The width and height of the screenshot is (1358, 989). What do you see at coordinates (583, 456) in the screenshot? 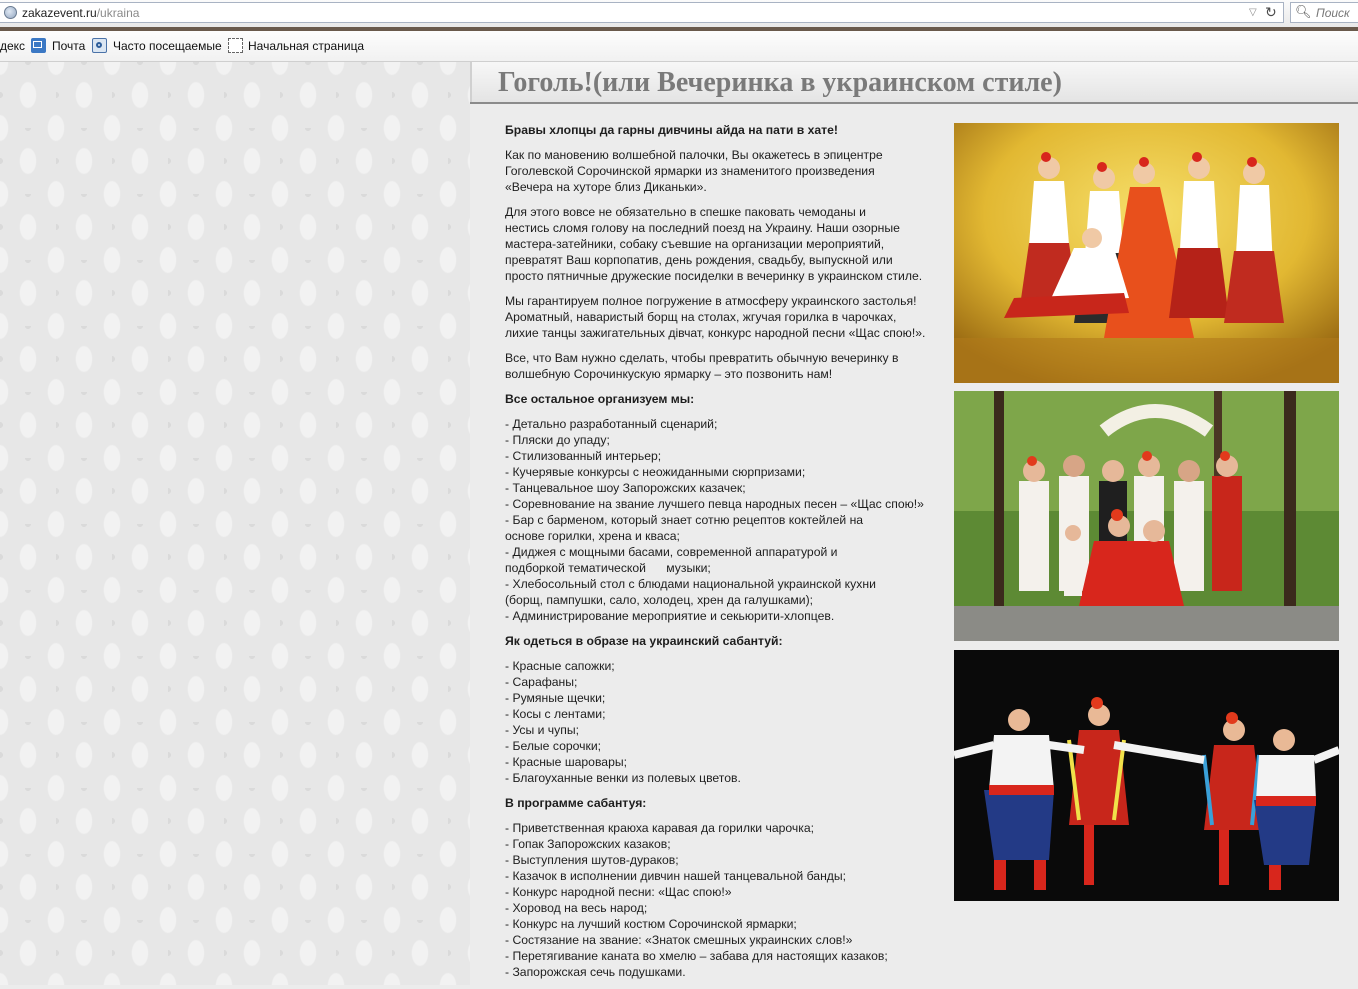
I see `list-item: - Стилизованный интерьер;` at bounding box center [583, 456].